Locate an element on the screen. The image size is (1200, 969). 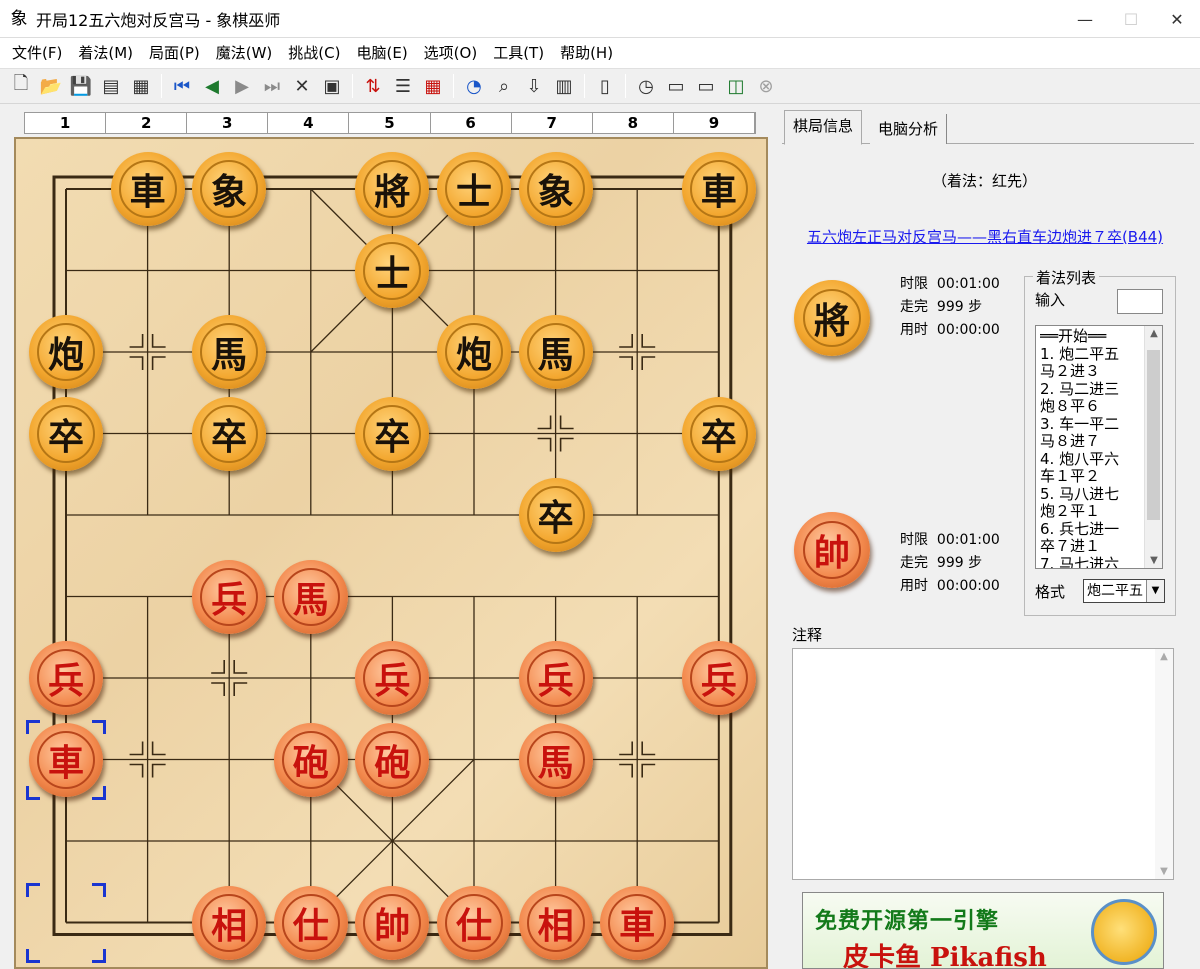
minimize-button: — is located at coordinates (1085, 19).